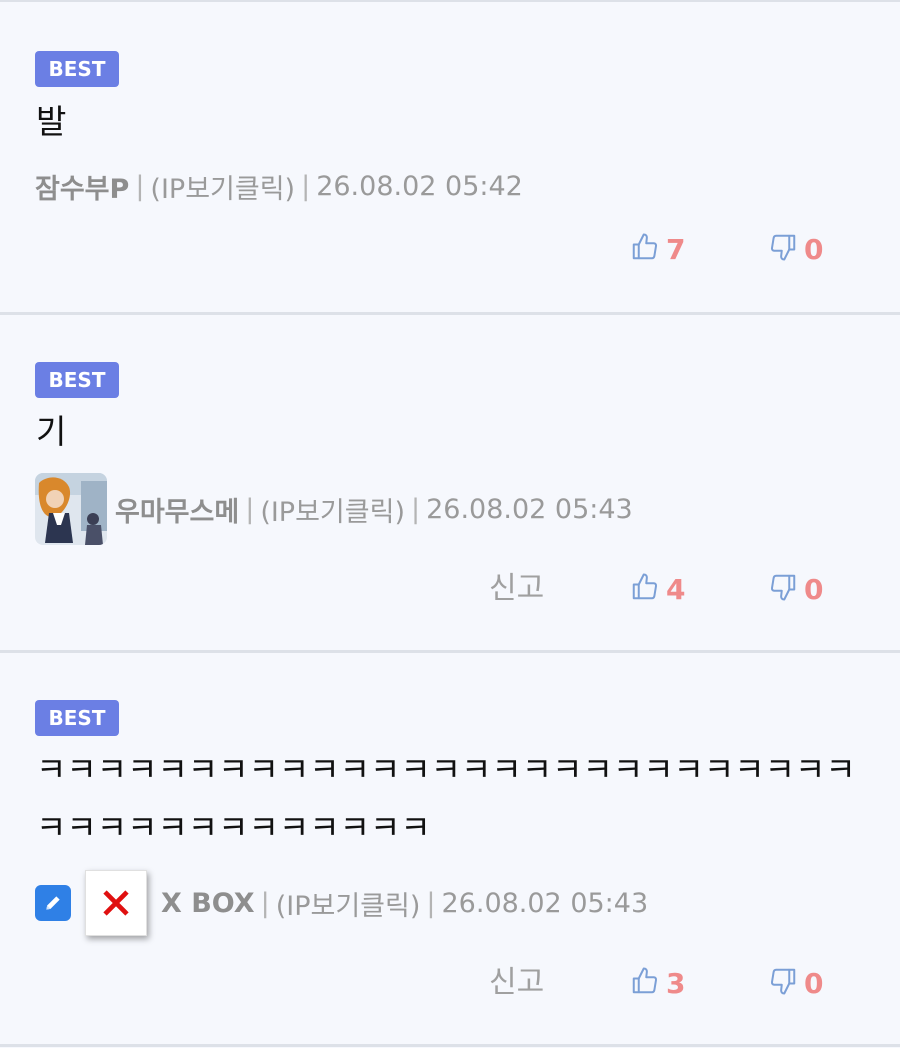 This screenshot has width=900, height=1048. I want to click on comment-text: 기, so click(51, 431).